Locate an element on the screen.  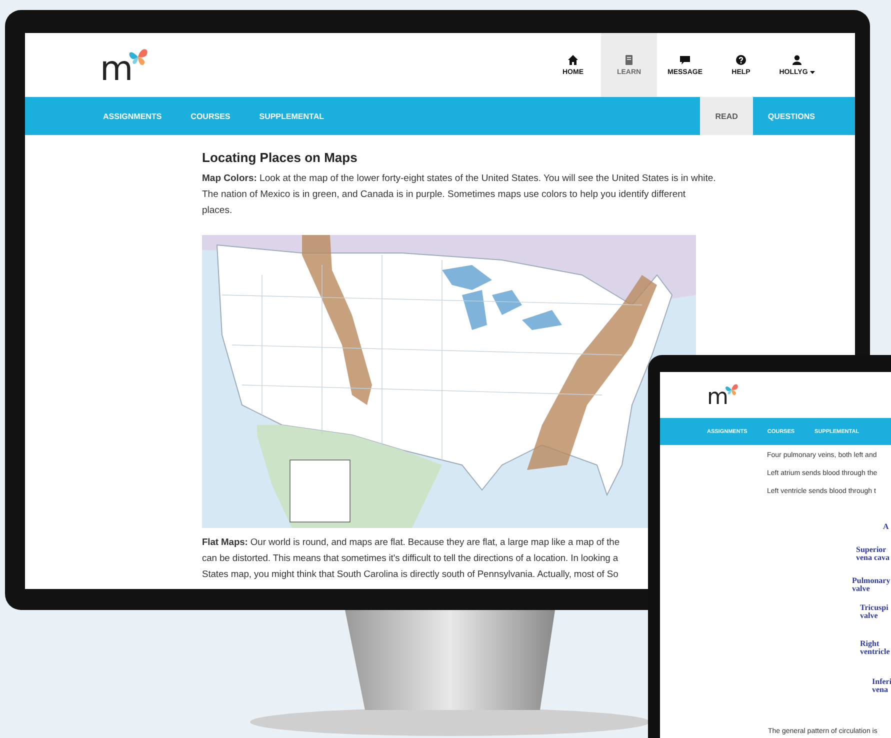
lesson-title: Locating Places on Maps is located at coordinates (280, 157).